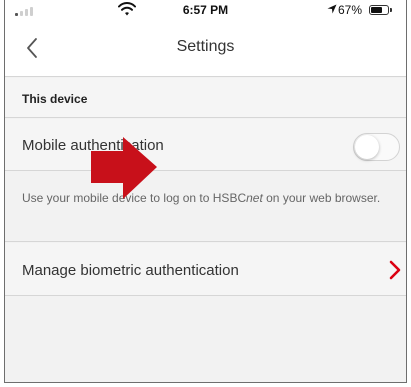 The image size is (411, 387). Describe the element at coordinates (254, 198) in the screenshot. I see `description-brand-suffix: net` at that location.